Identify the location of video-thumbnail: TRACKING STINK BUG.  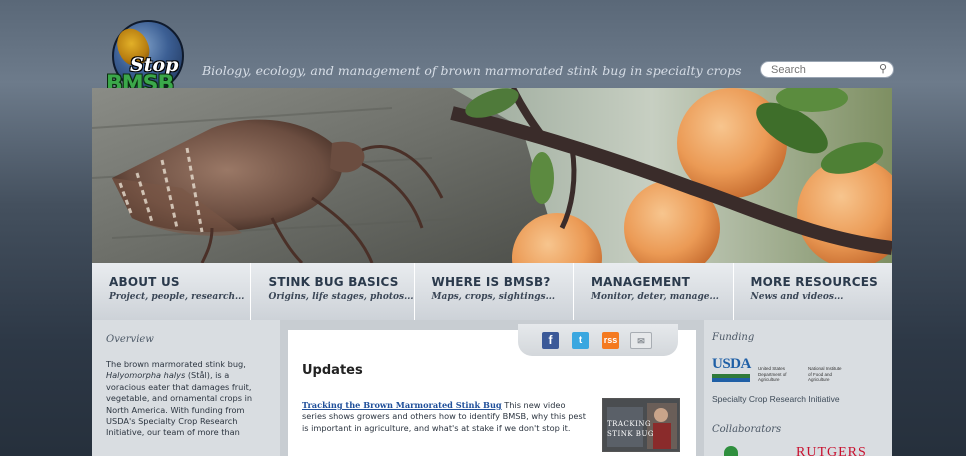
(641, 425).